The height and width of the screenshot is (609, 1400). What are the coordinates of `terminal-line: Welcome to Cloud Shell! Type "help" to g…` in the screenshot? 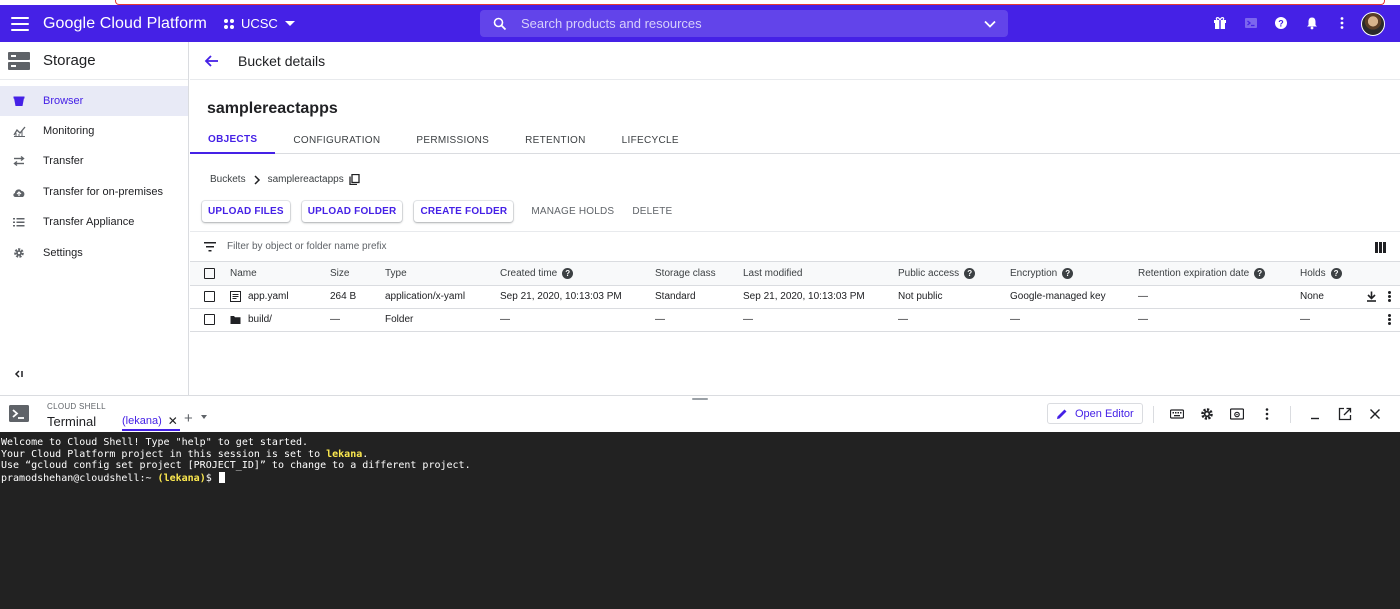 It's located at (155, 442).